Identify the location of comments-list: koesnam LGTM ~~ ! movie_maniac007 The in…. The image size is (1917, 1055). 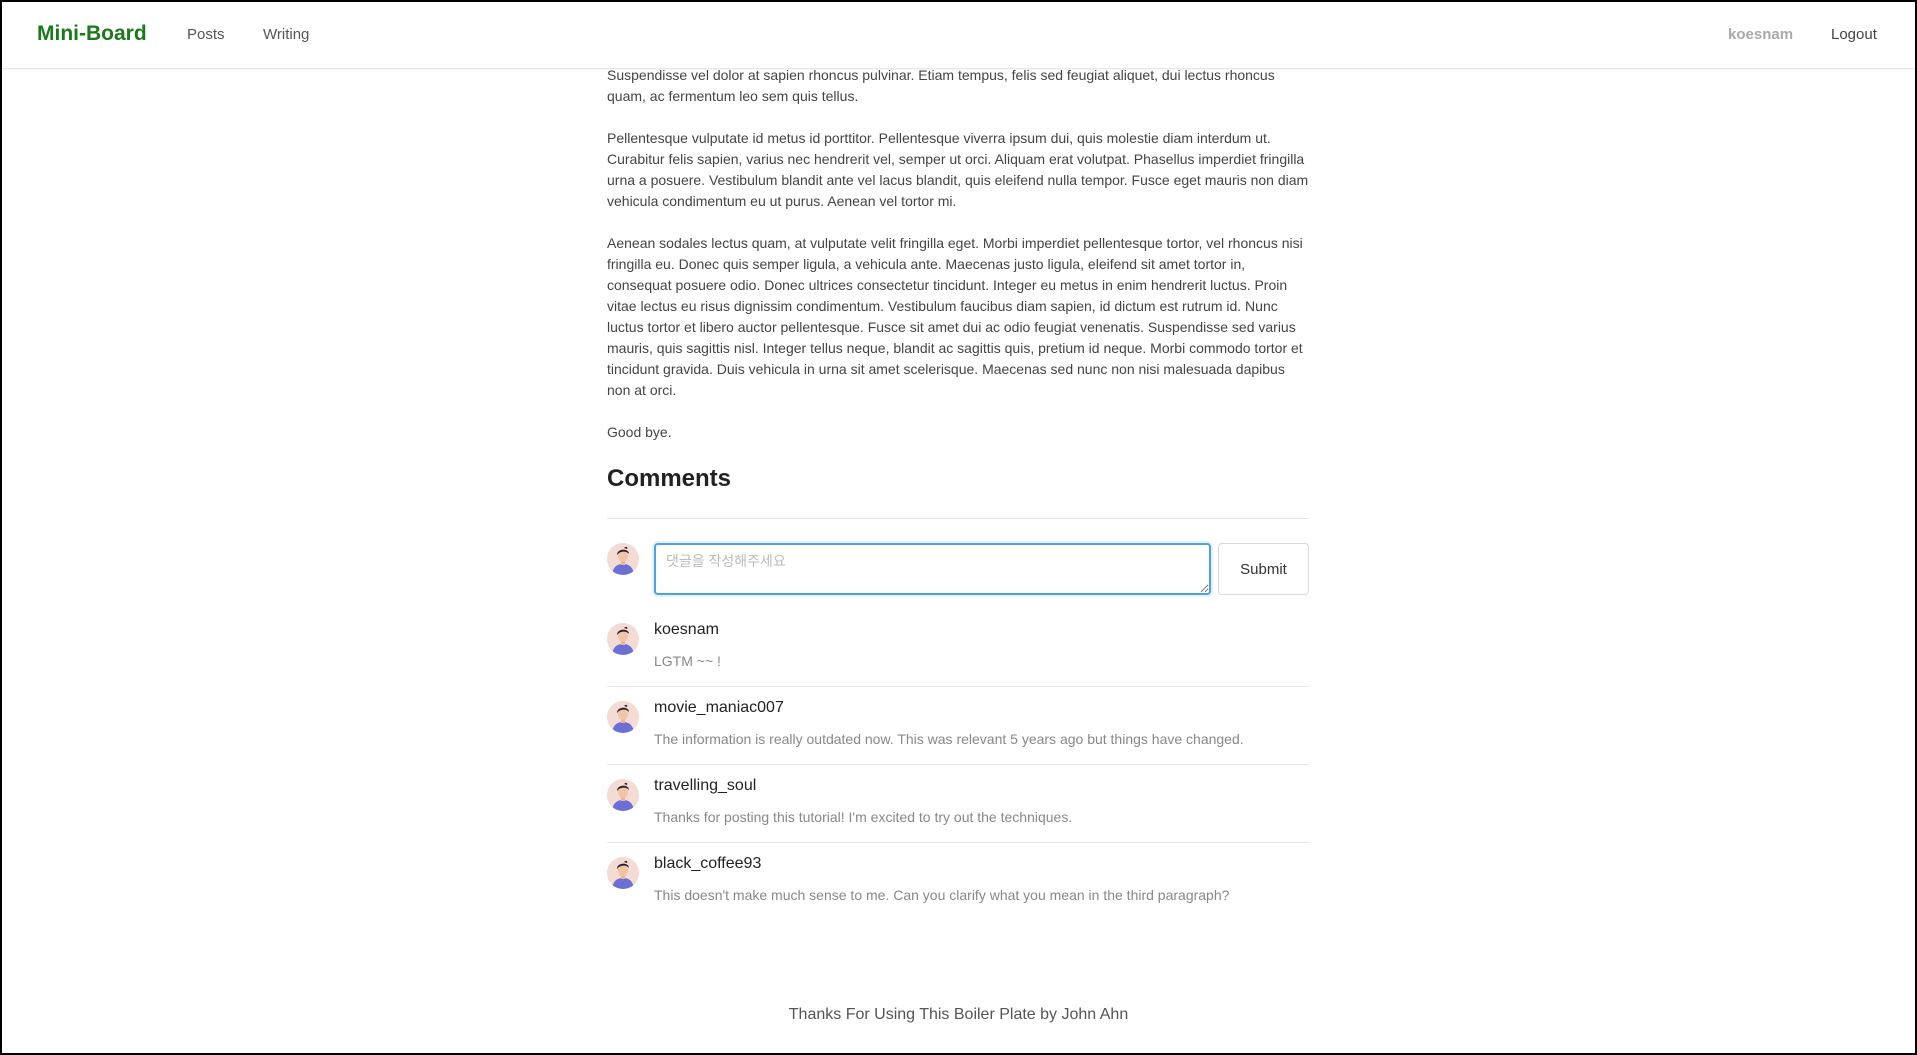
(958, 764).